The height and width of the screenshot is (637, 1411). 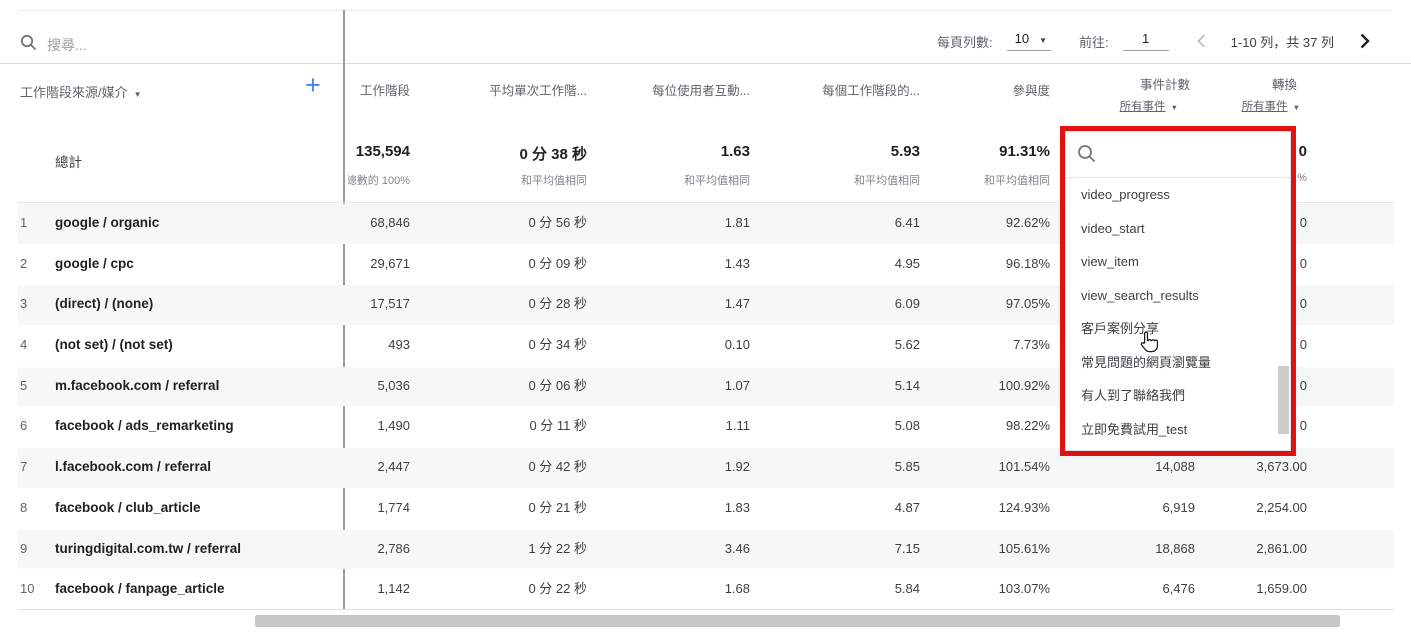 What do you see at coordinates (1027, 222) in the screenshot?
I see `cell-engagement: 92.62%` at bounding box center [1027, 222].